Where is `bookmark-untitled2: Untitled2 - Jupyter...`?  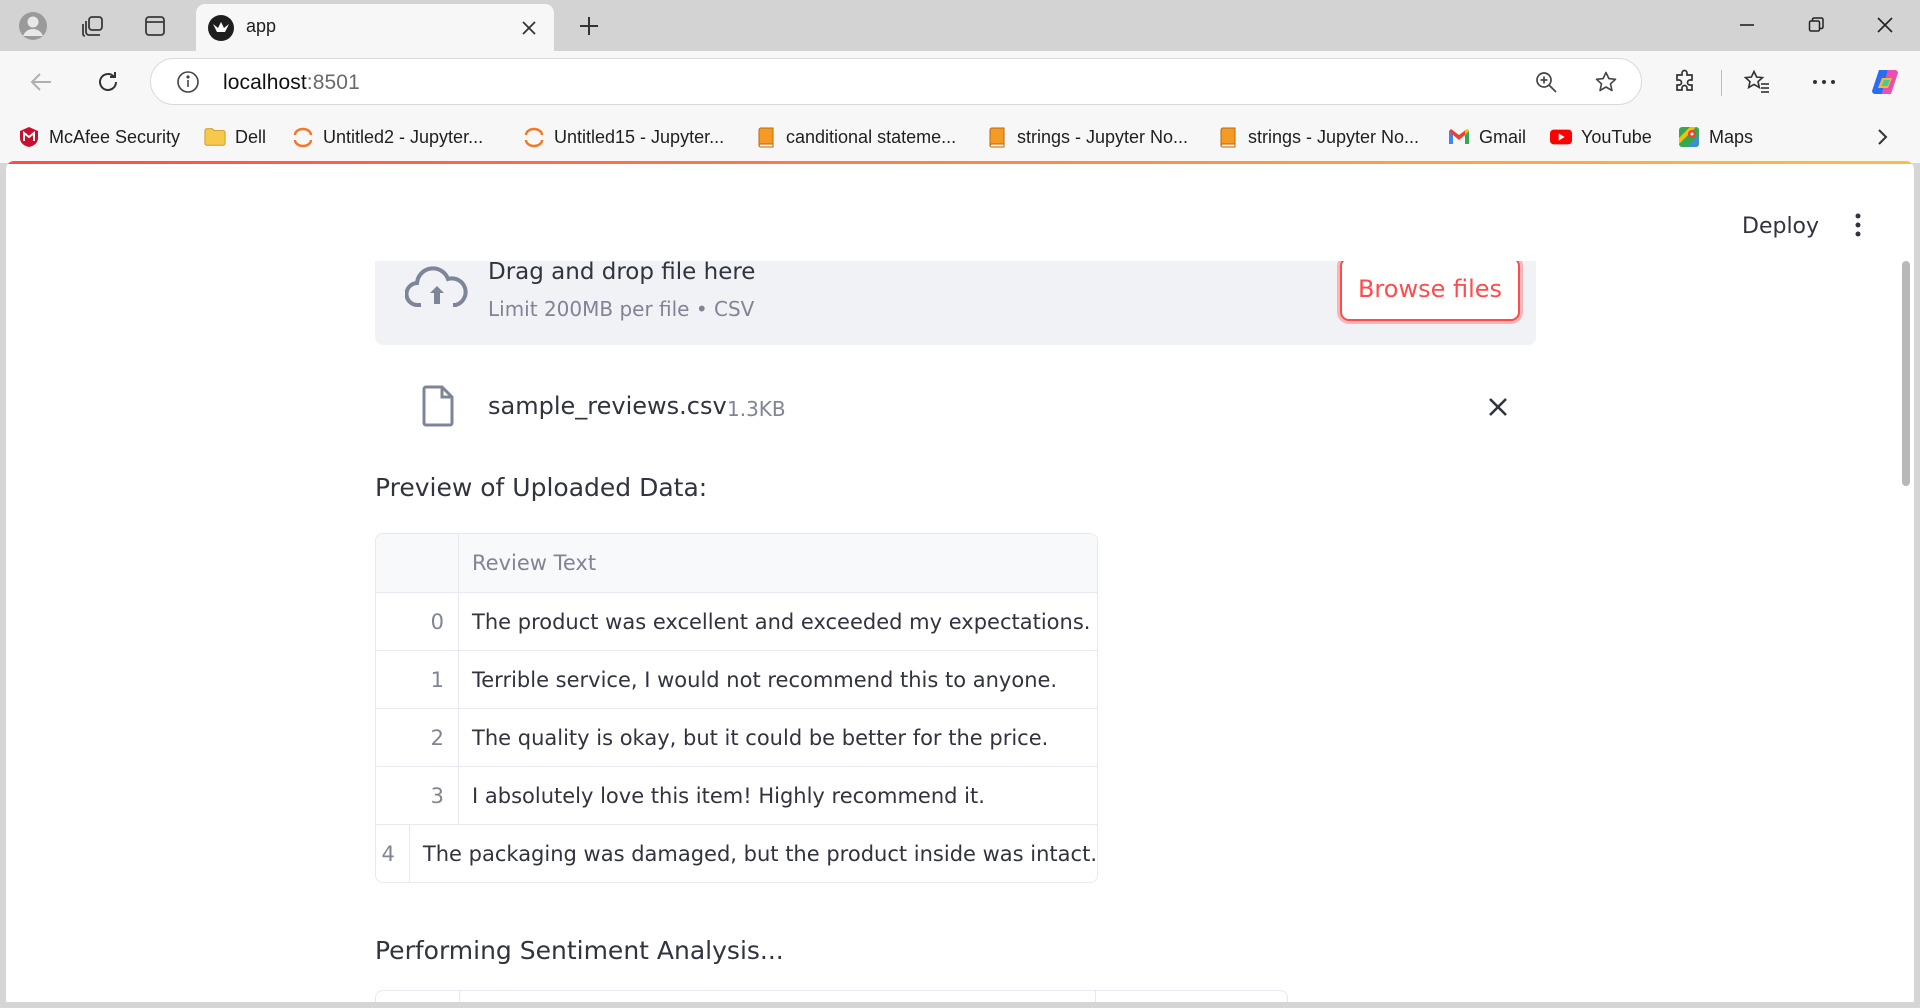 bookmark-untitled2: Untitled2 - Jupyter... is located at coordinates (387, 137).